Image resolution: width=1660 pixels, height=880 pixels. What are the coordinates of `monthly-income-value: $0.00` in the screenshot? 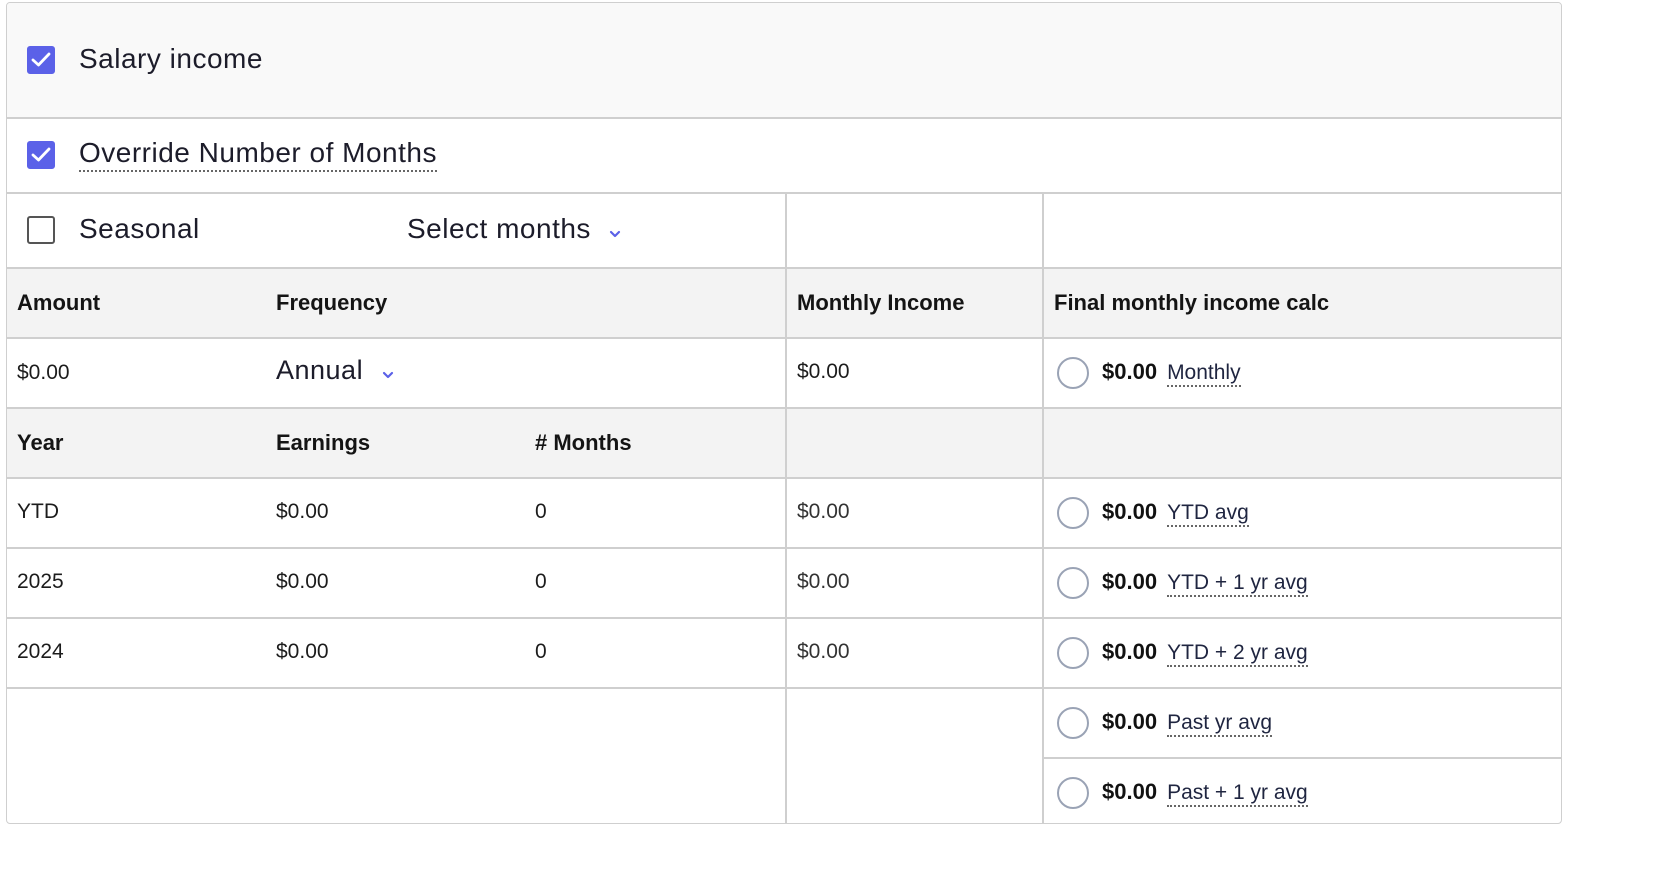 It's located at (823, 371).